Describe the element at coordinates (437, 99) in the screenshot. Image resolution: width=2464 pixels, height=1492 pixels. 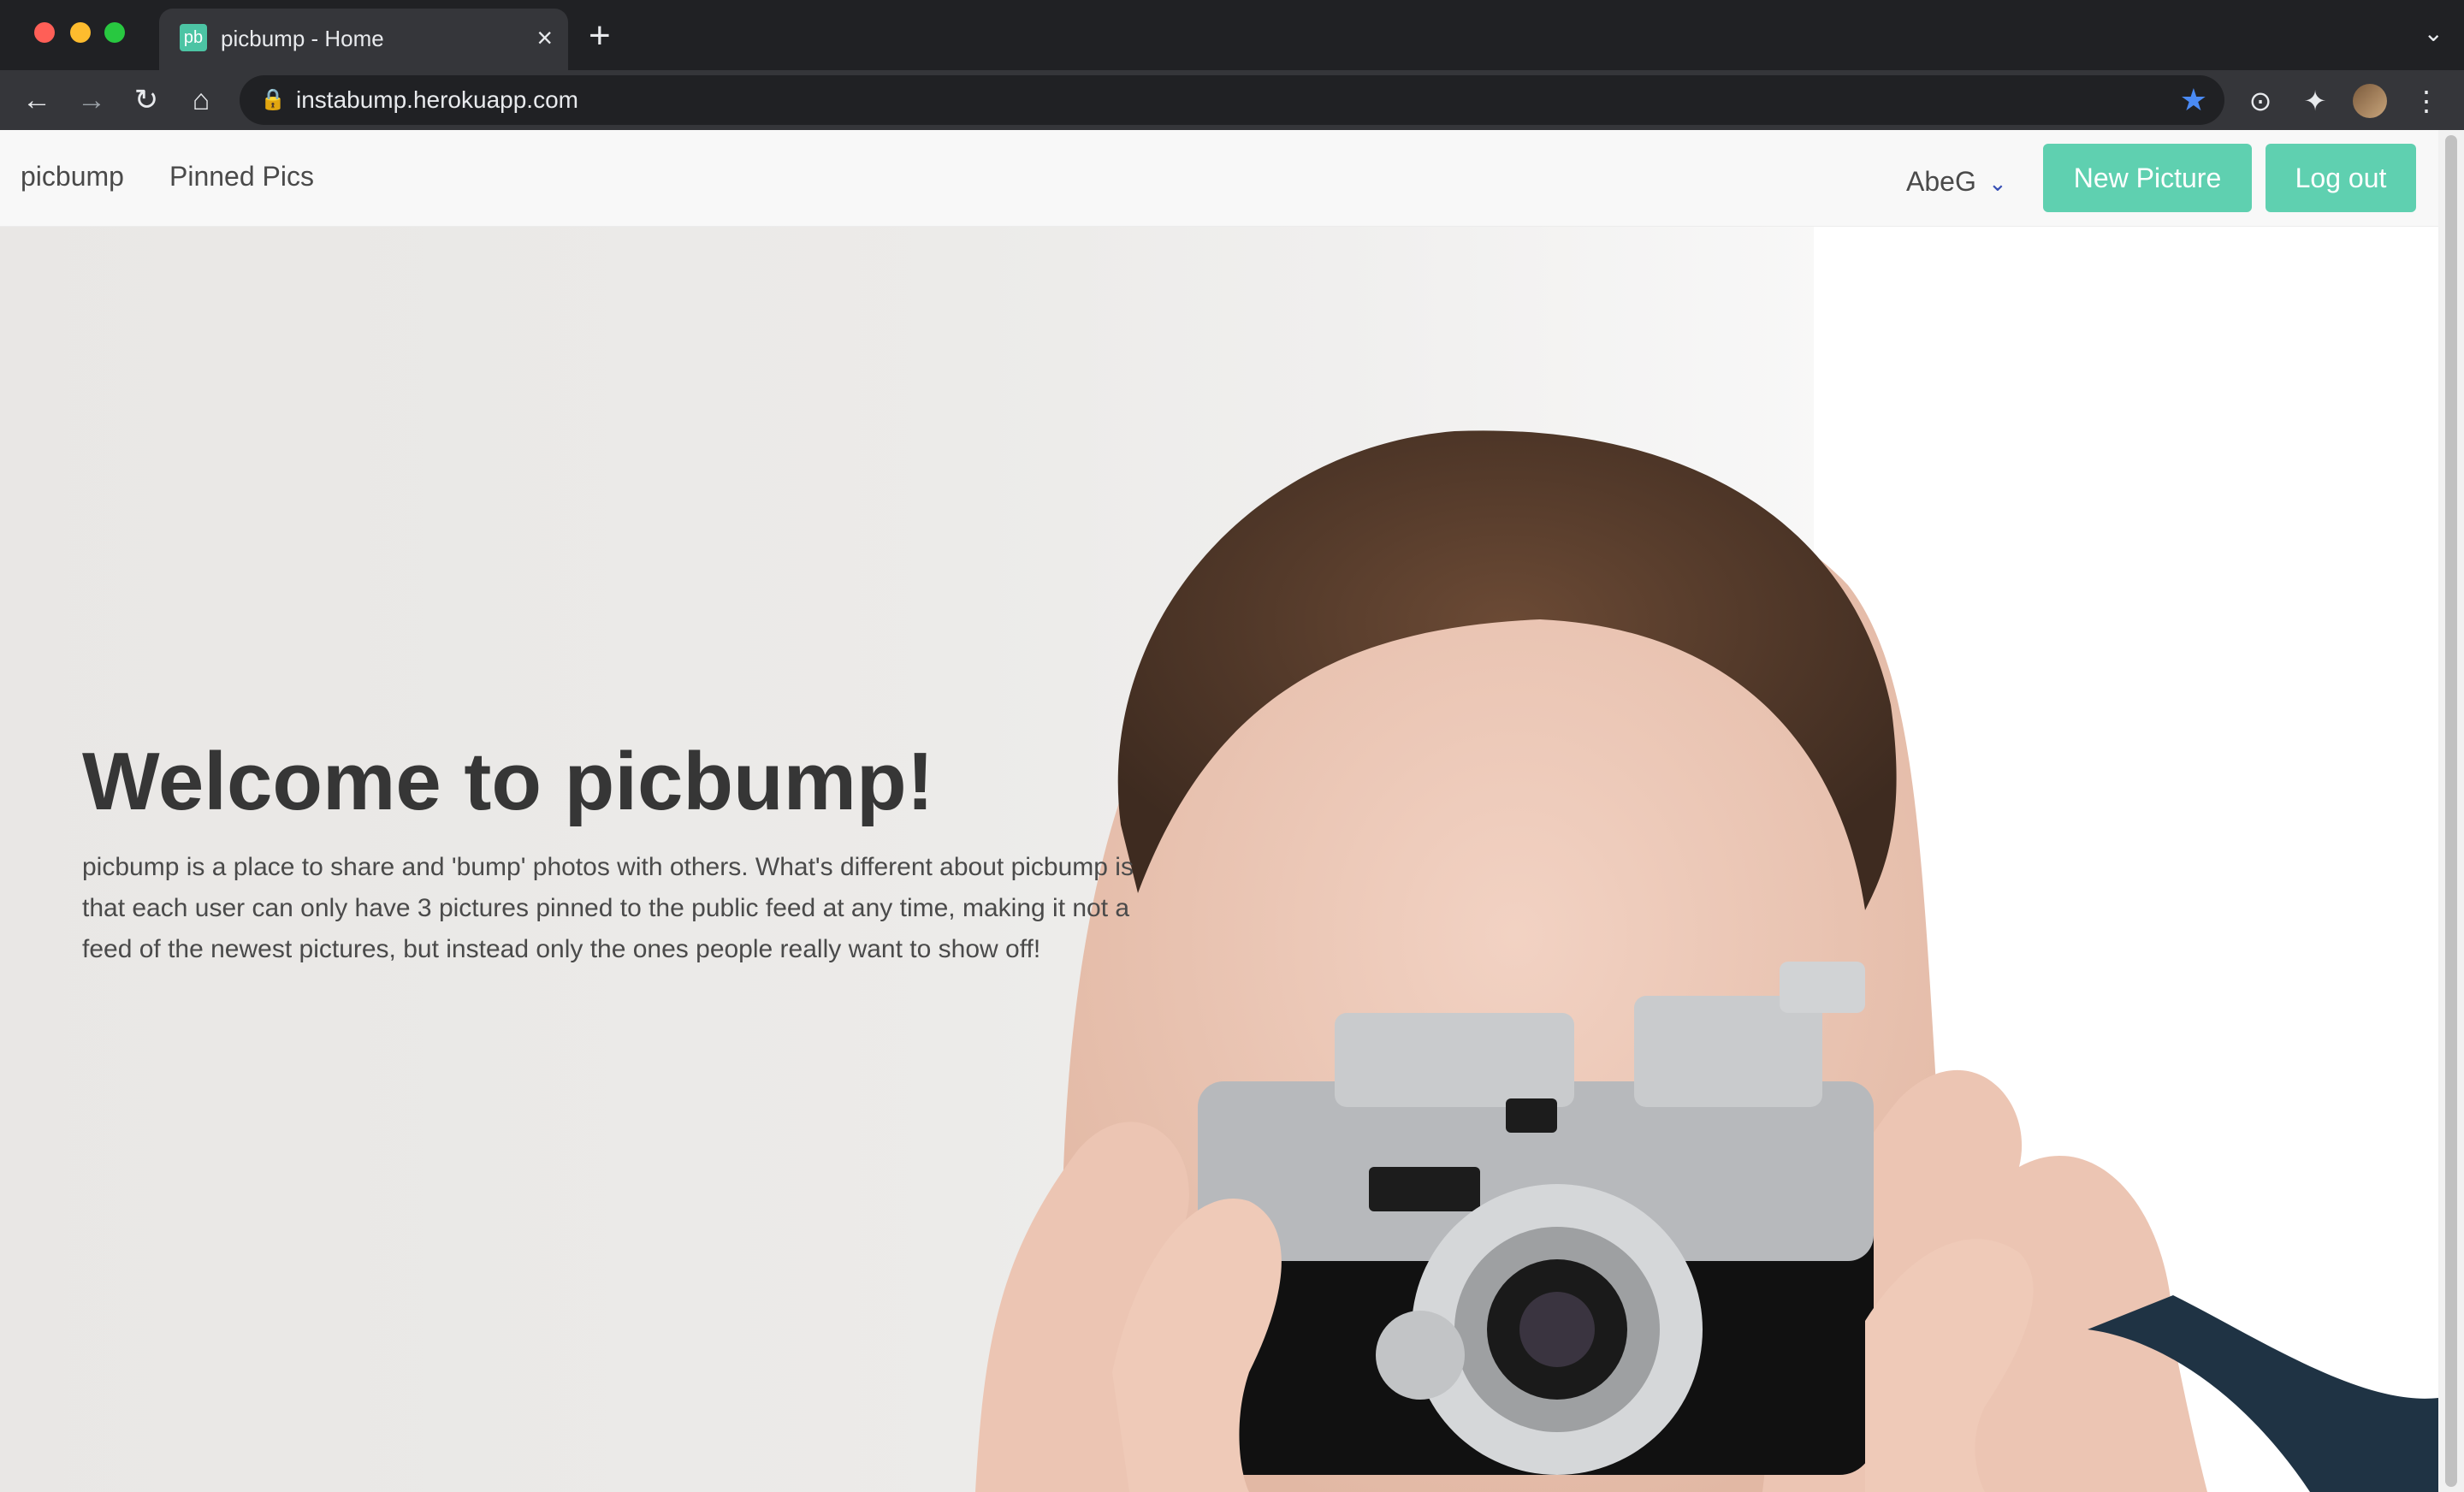
I see `url-text: instabump.herokuapp.com` at that location.